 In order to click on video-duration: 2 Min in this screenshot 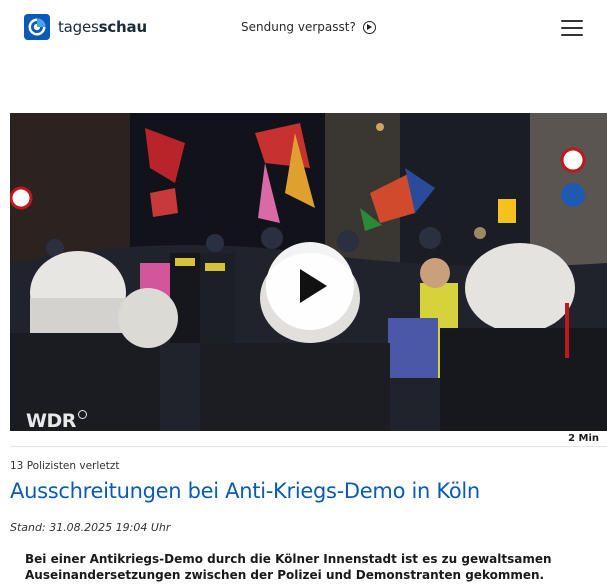, I will do `click(583, 438)`.